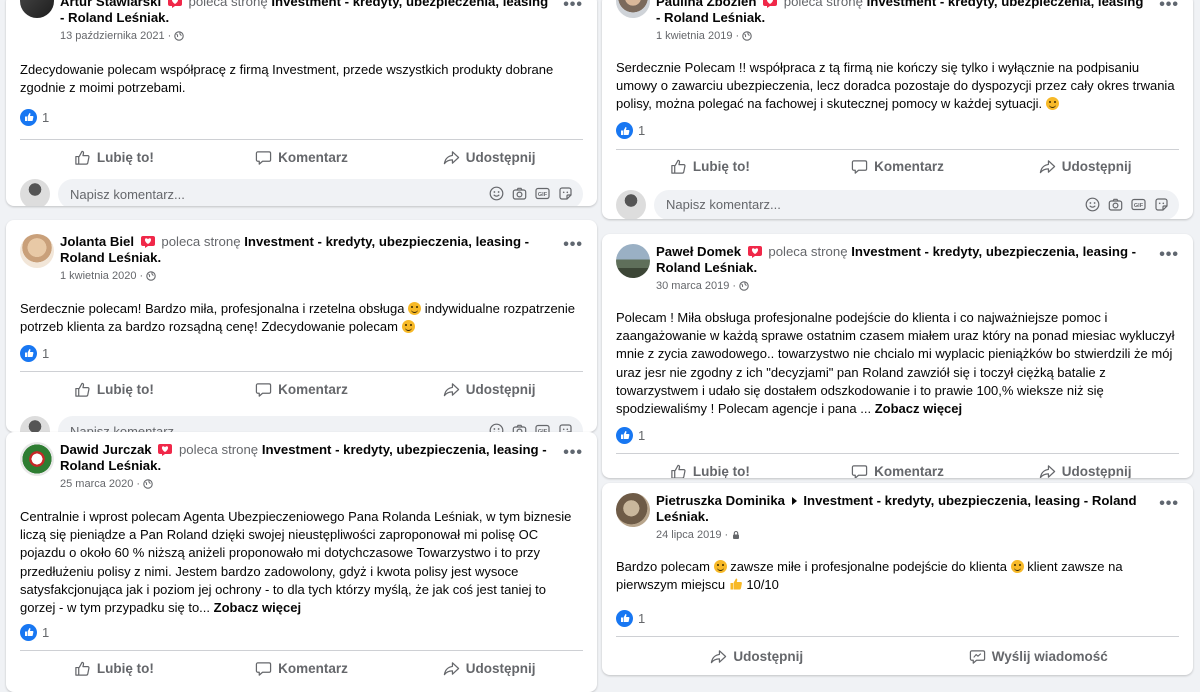 The image size is (1200, 692). What do you see at coordinates (1049, 656) in the screenshot?
I see `send-message-label: Wyślij wiadomość` at bounding box center [1049, 656].